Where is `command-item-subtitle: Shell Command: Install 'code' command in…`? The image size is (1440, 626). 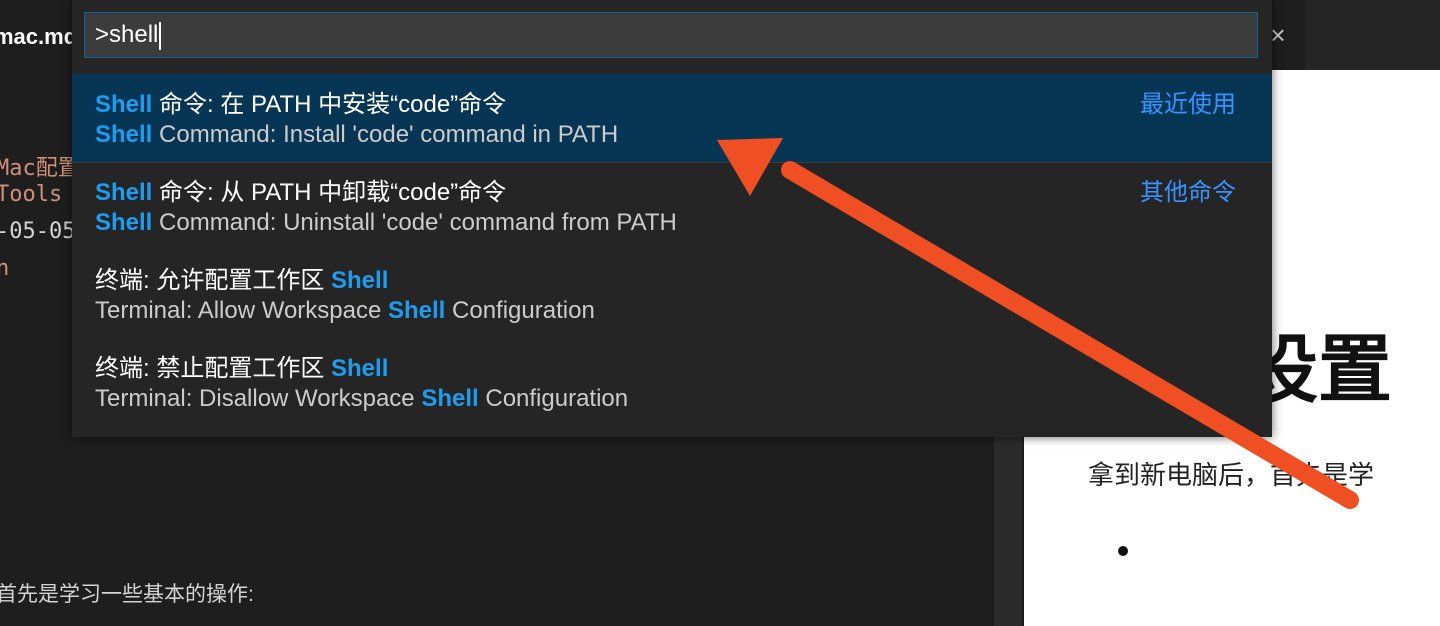
command-item-subtitle: Shell Command: Install 'code' command in… is located at coordinates (357, 134).